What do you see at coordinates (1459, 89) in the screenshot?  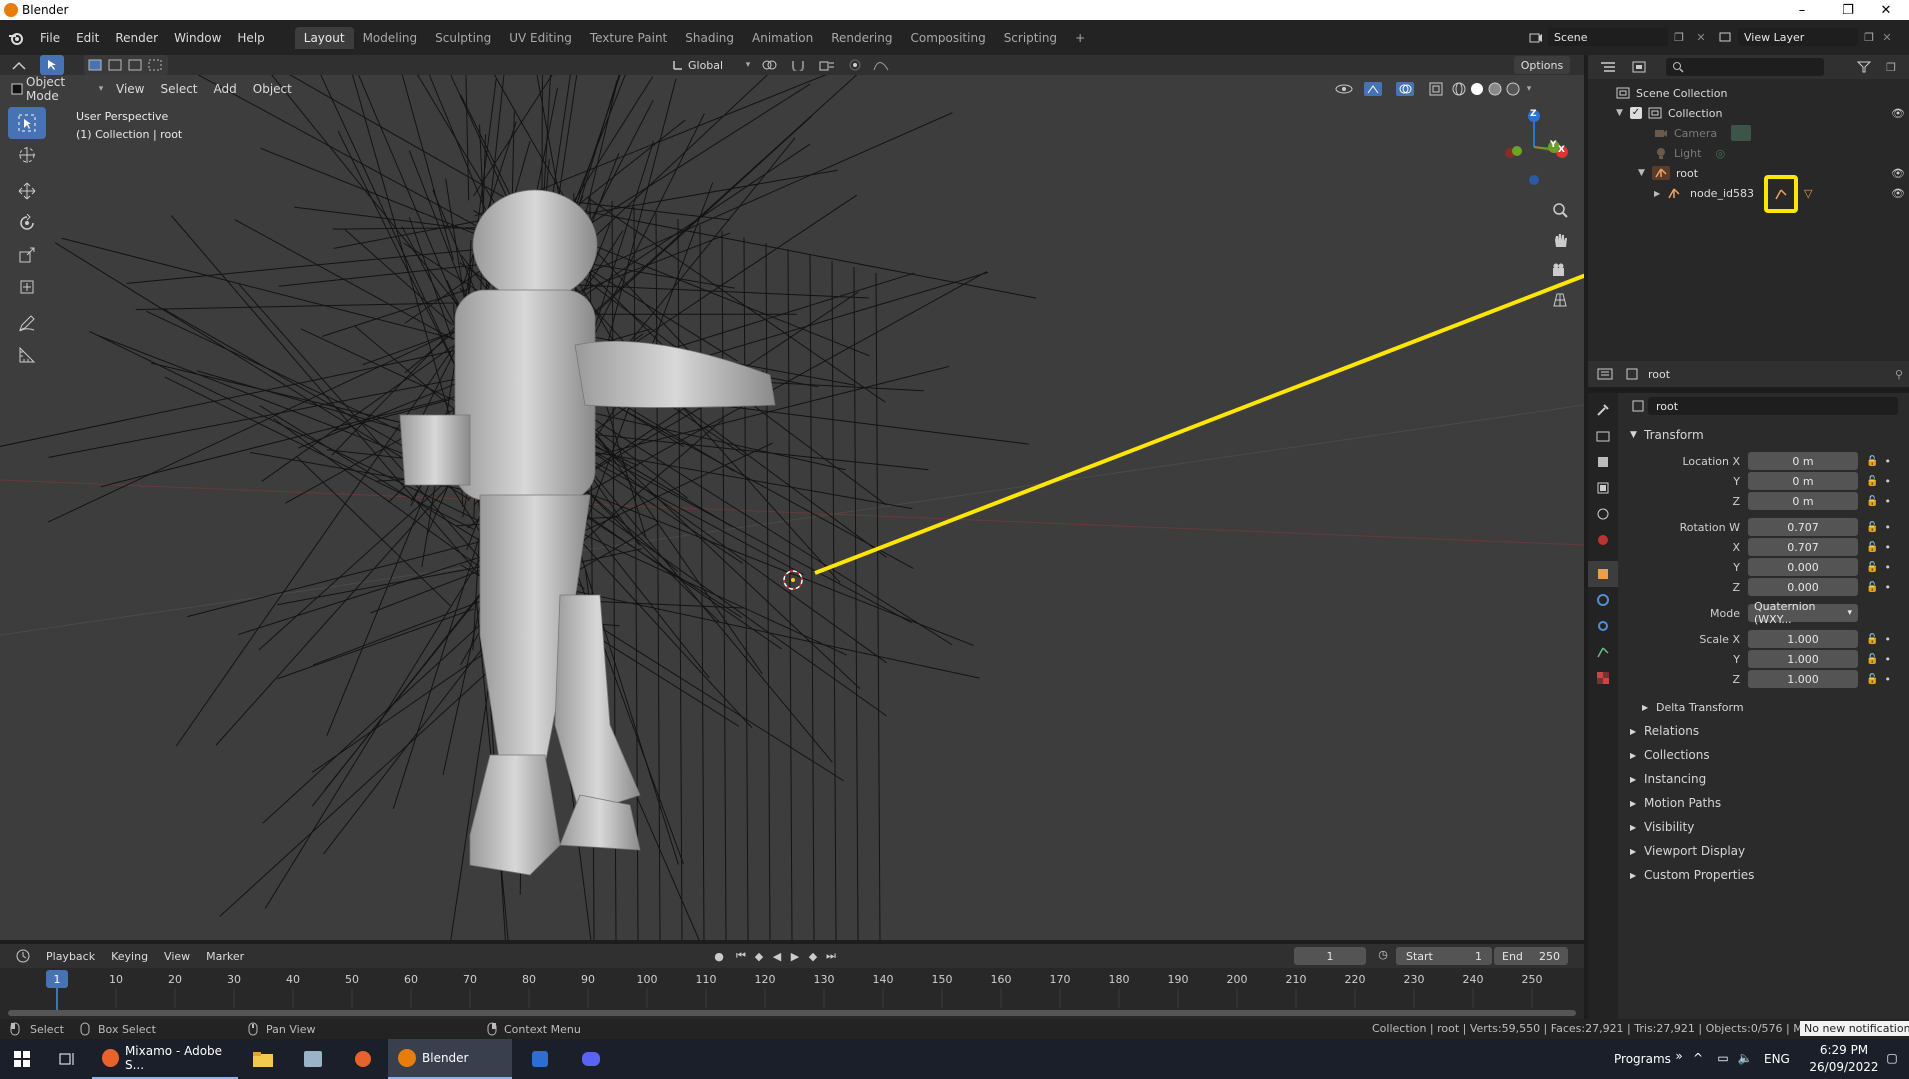 I see `wireframe-shading-icon` at bounding box center [1459, 89].